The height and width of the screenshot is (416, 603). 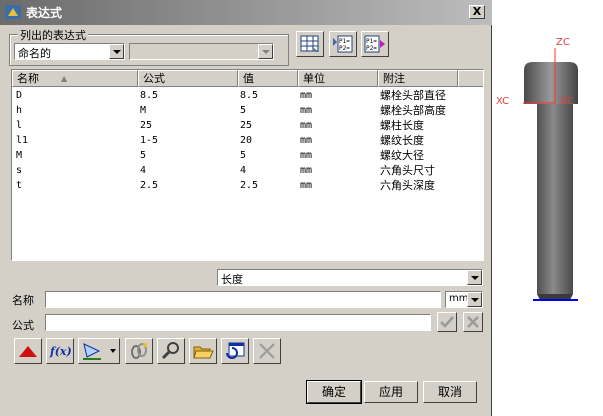 What do you see at coordinates (53, 35) in the screenshot?
I see `listed-expressions-label: 列出的表达式` at bounding box center [53, 35].